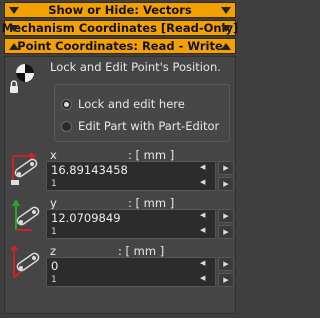 This screenshot has height=318, width=320. What do you see at coordinates (120, 267) in the screenshot?
I see `z-coordinate-row: z : [ mm ] 0 1 ◀ ◀ ▶ ▶` at bounding box center [120, 267].